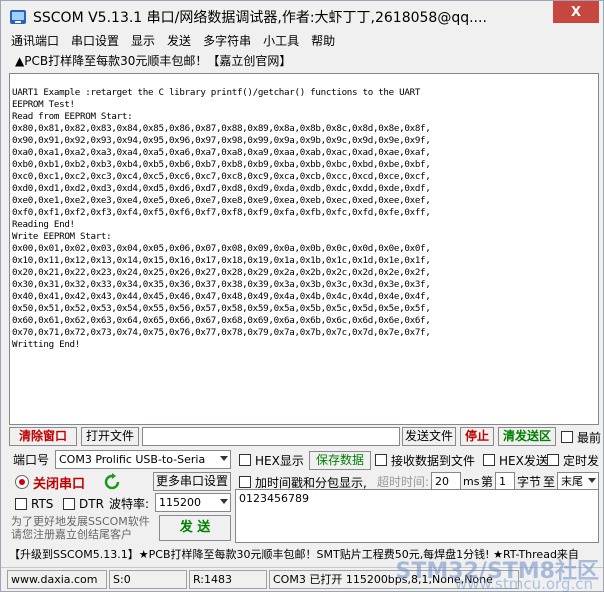 This screenshot has height=592, width=604. Describe the element at coordinates (281, 41) in the screenshot. I see `menu-tools: 小工具` at that location.